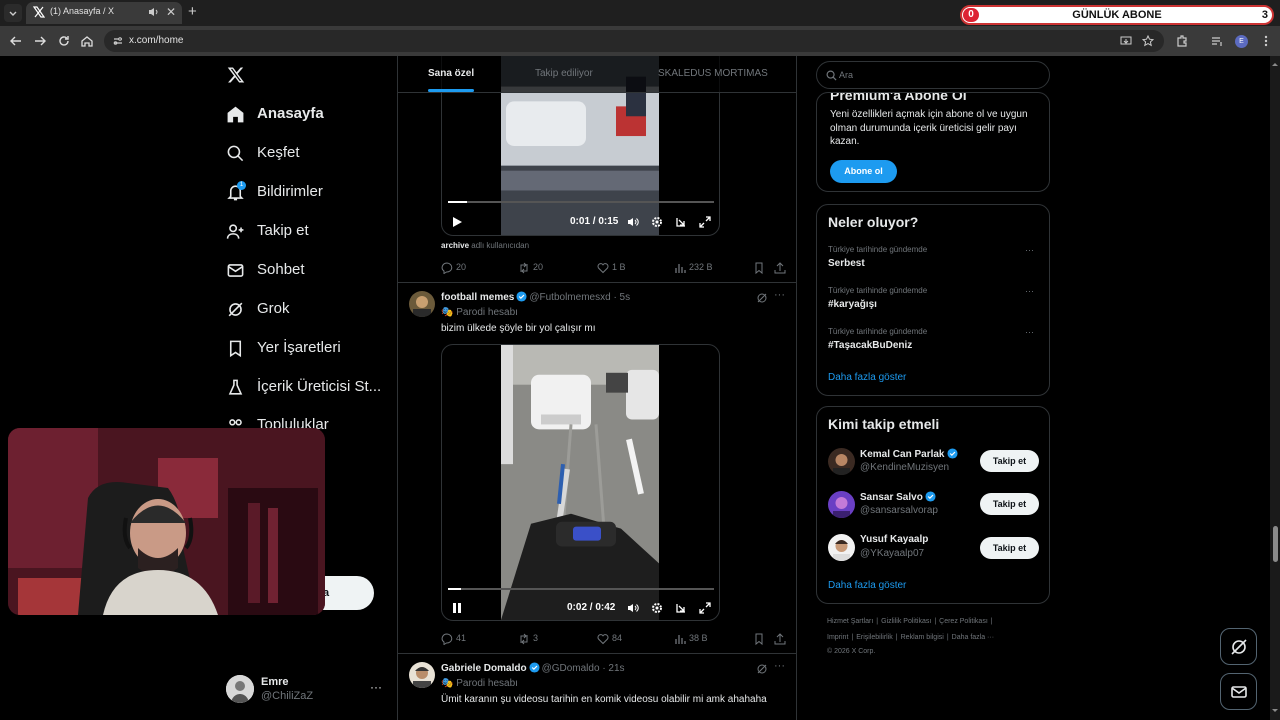 The width and height of the screenshot is (1280, 720). I want to click on tab-following: Takip ediliyor, so click(564, 73).